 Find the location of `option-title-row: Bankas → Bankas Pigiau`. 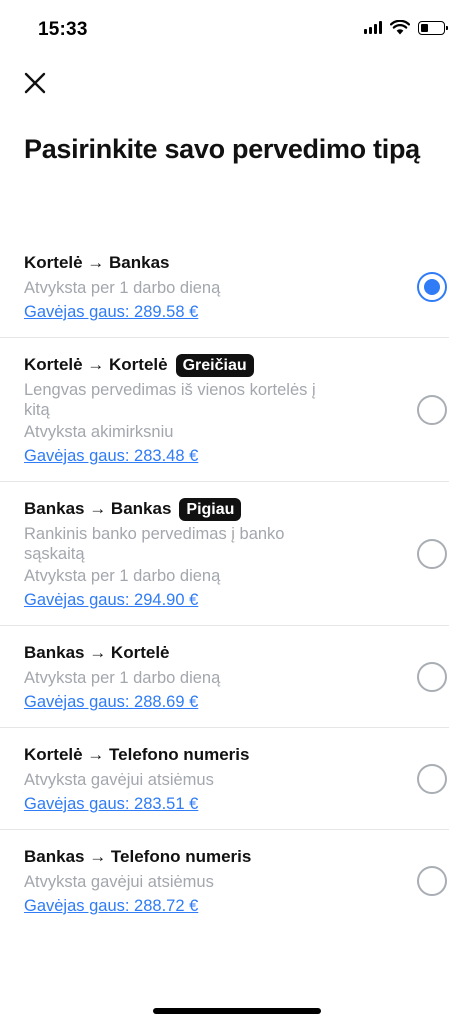

option-title-row: Bankas → Bankas Pigiau is located at coordinates (204, 509).